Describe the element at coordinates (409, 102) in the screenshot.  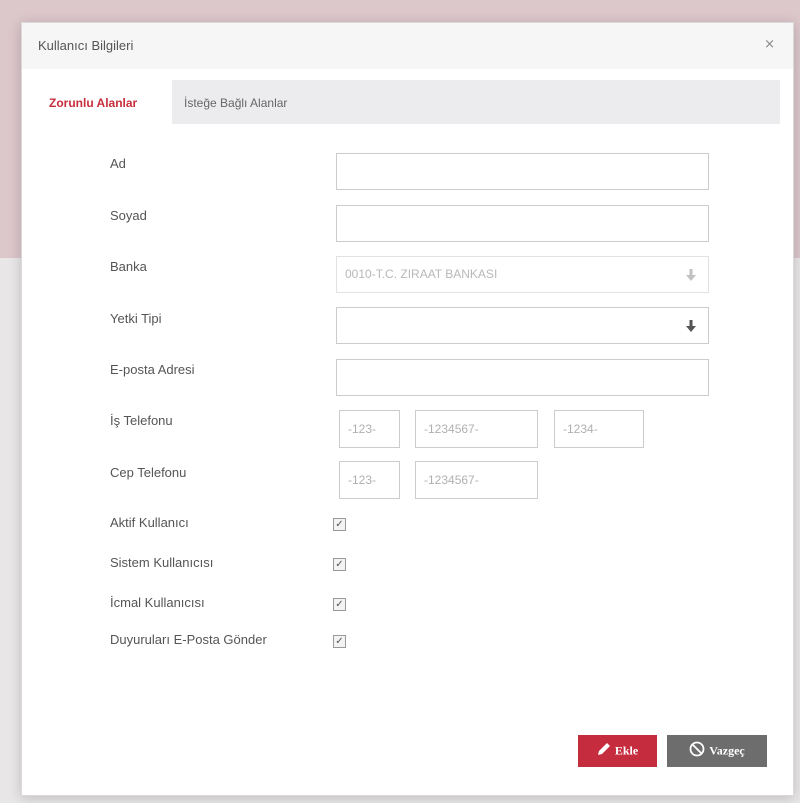
I see `tab-bar: Zorunlu Alanlar İsteğe Bağlı Alanlar` at that location.